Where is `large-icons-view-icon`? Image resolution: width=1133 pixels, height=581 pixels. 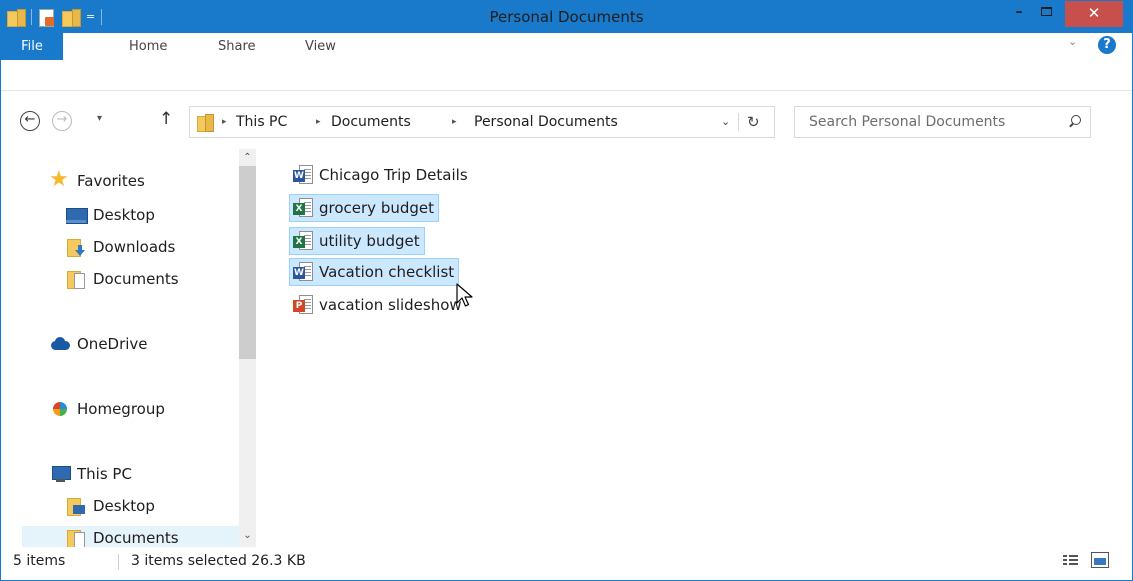
large-icons-view-icon is located at coordinates (1100, 560).